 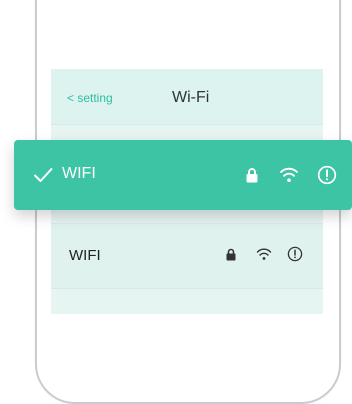 What do you see at coordinates (187, 256) in the screenshot?
I see `network-row: WIFI` at bounding box center [187, 256].